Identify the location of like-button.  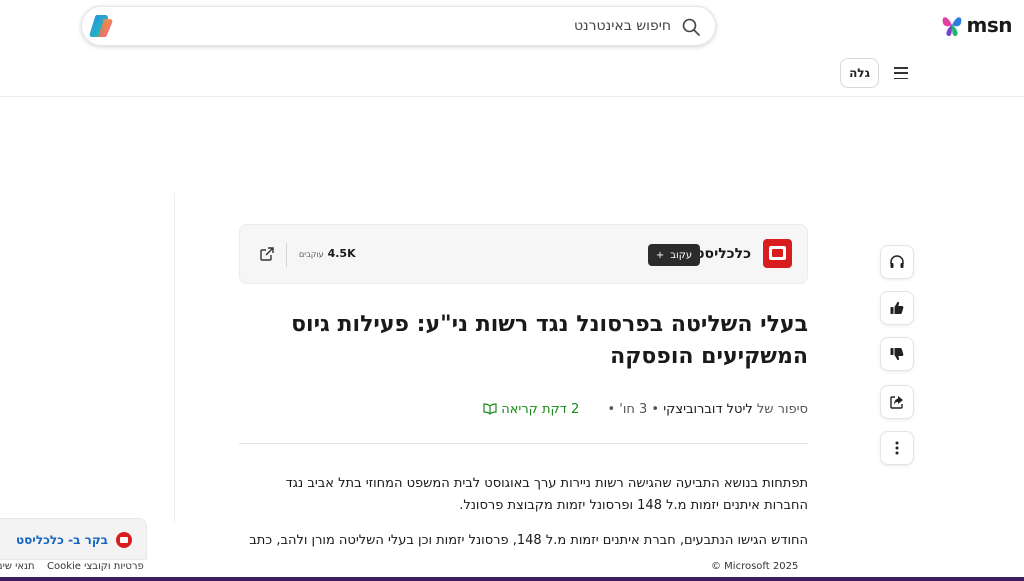
(897, 308).